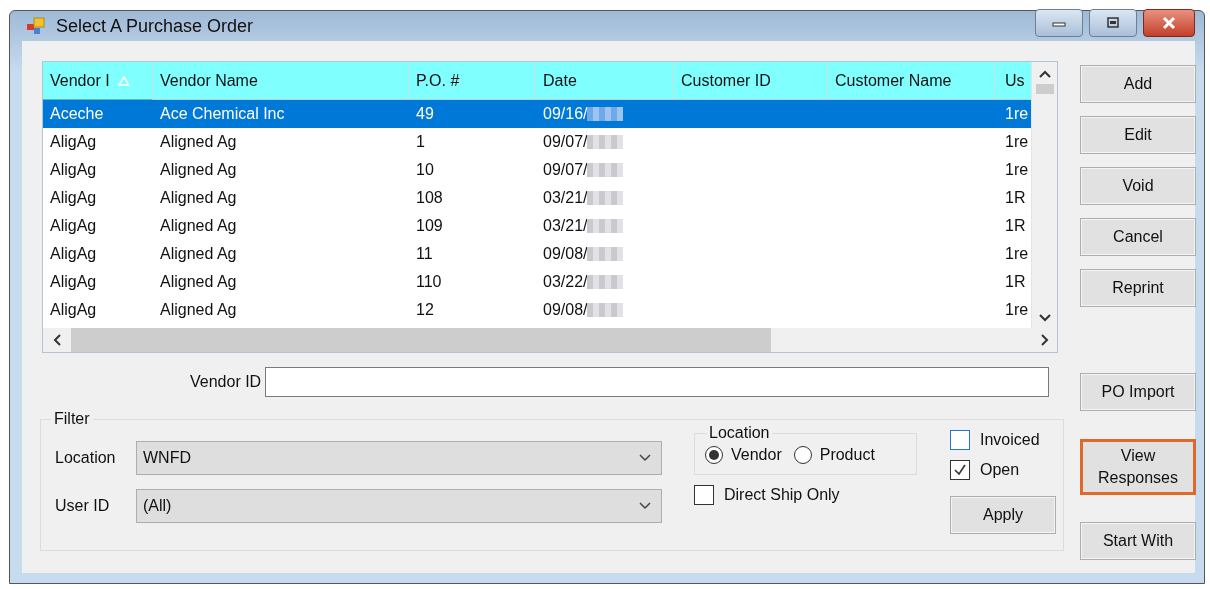 The image size is (1210, 589). I want to click on side-button: View Responses, so click(1138, 467).